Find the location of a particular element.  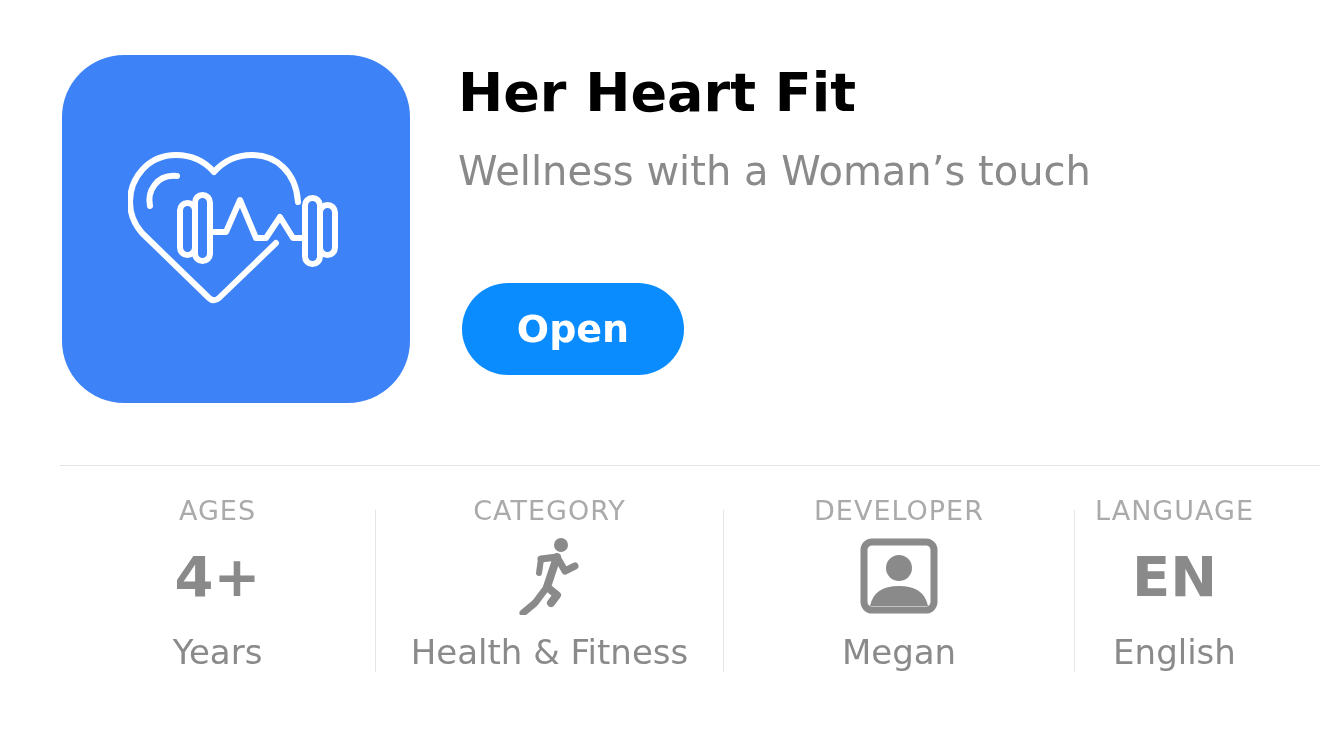

info-header: LANGUAGE is located at coordinates (1174, 511).